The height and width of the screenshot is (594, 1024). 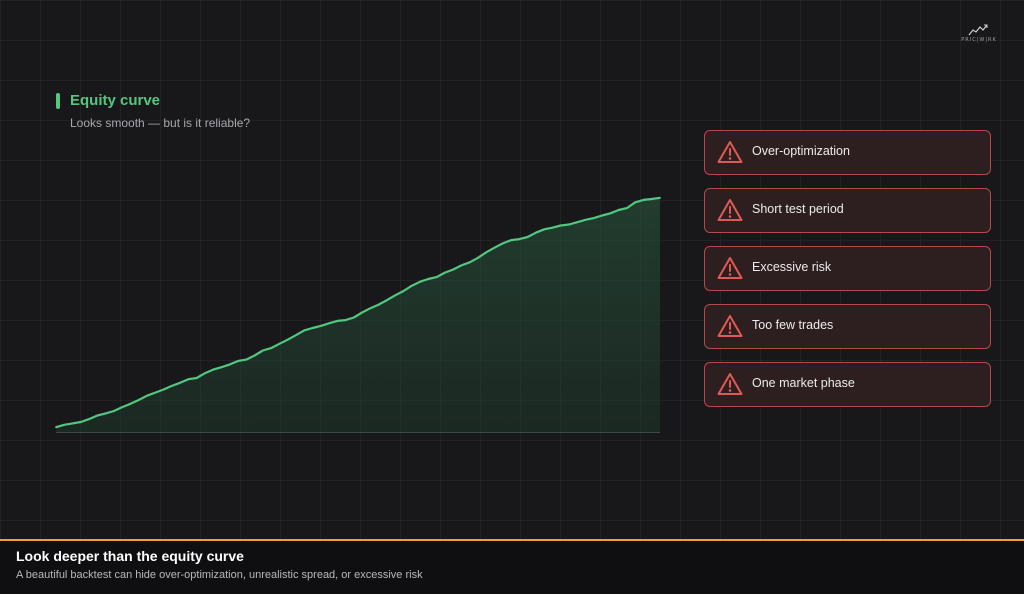 What do you see at coordinates (803, 383) in the screenshot?
I see `risk-label: One market phase` at bounding box center [803, 383].